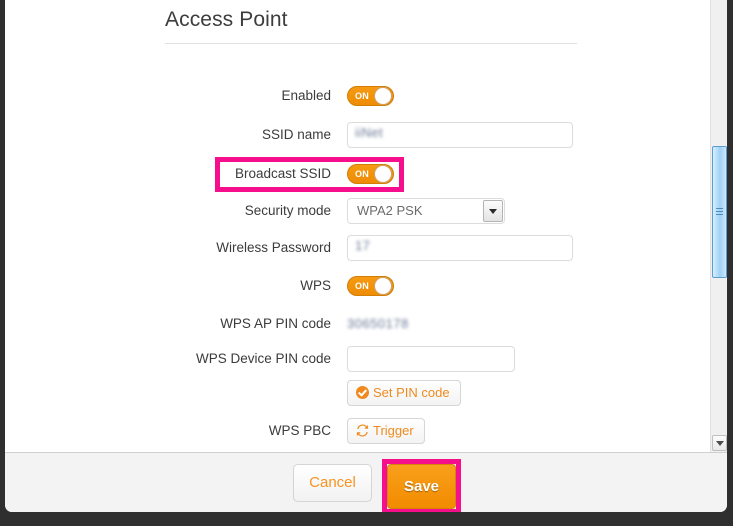  I want to click on control-security-mode: WPA2 PSK, so click(426, 211).